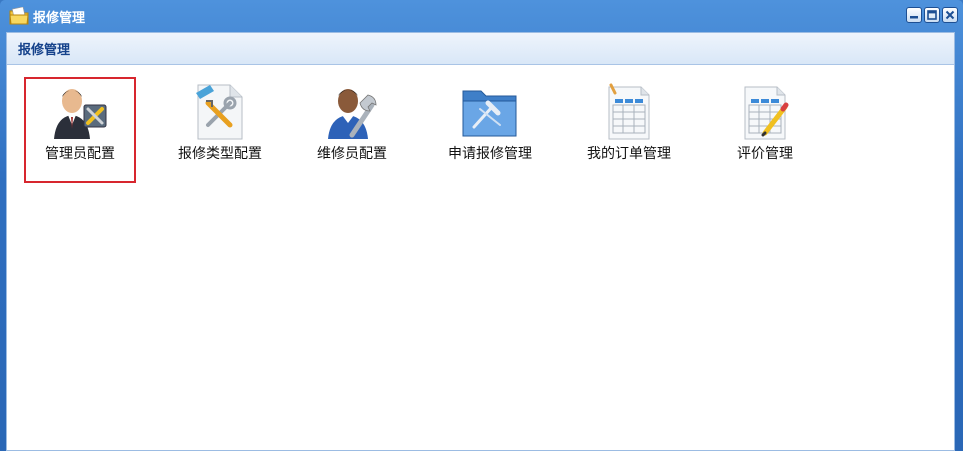 This screenshot has width=963, height=451. I want to click on maximize-button, so click(932, 15).